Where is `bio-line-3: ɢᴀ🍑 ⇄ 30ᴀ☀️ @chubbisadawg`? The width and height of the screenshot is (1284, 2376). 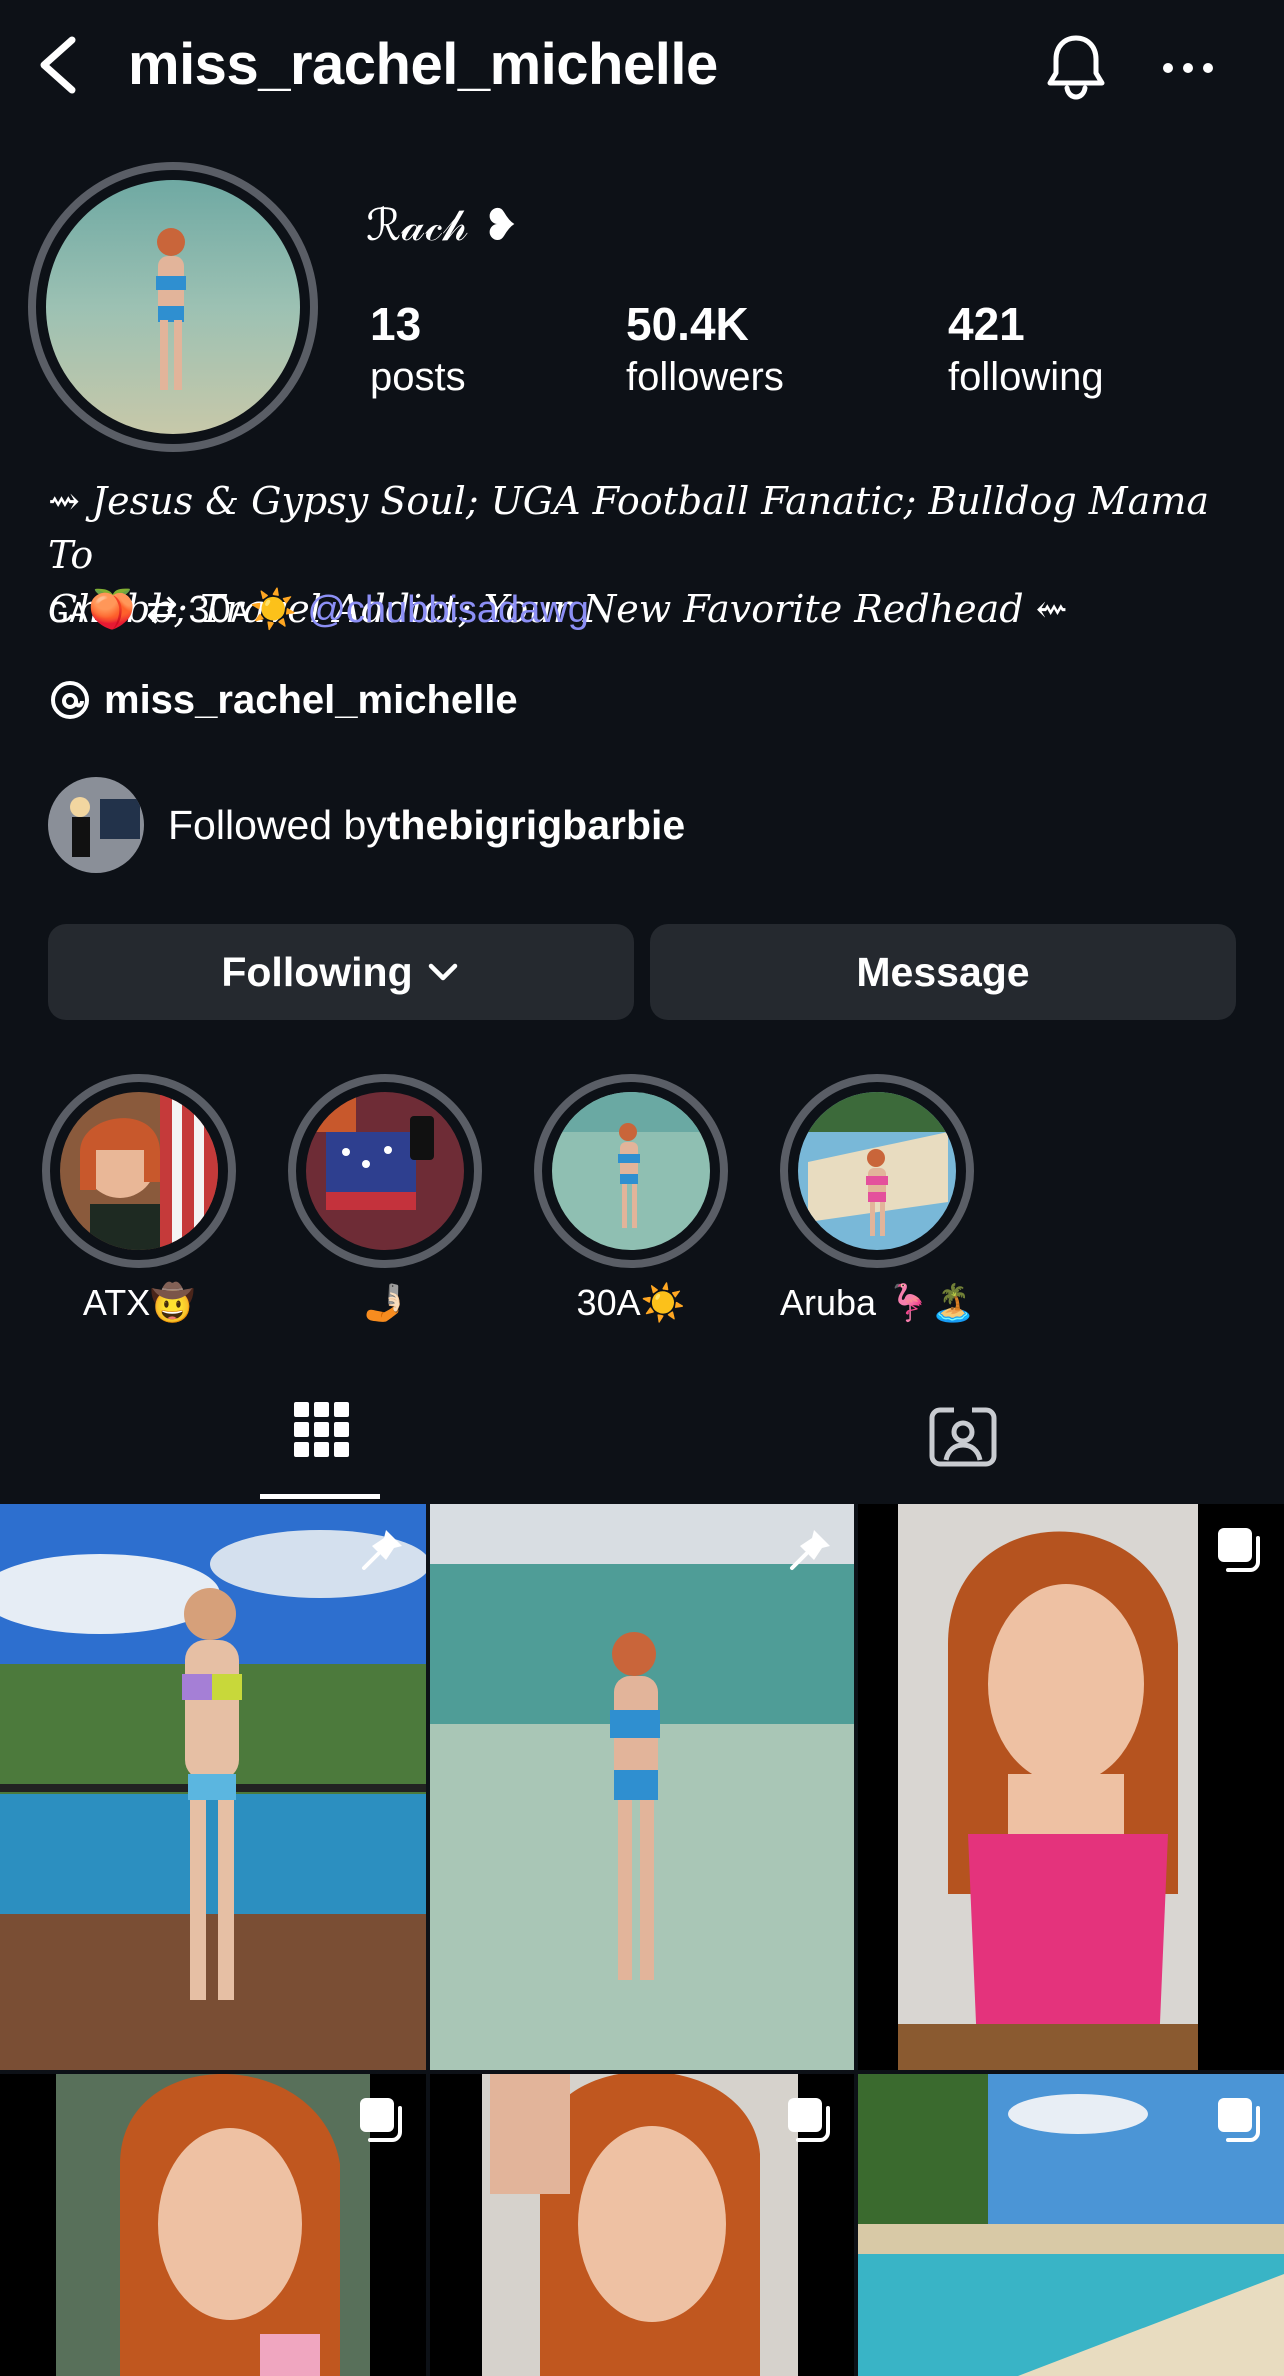 bio-line-3: ɢᴀ🍑 ⇄ 30ᴀ☀️ @chubbisadawg is located at coordinates (318, 610).